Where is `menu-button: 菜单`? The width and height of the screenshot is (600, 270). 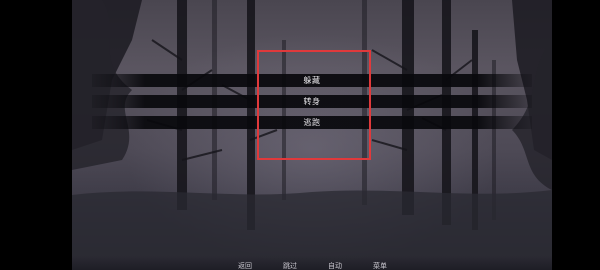
menu-button: 菜单 is located at coordinates (380, 265).